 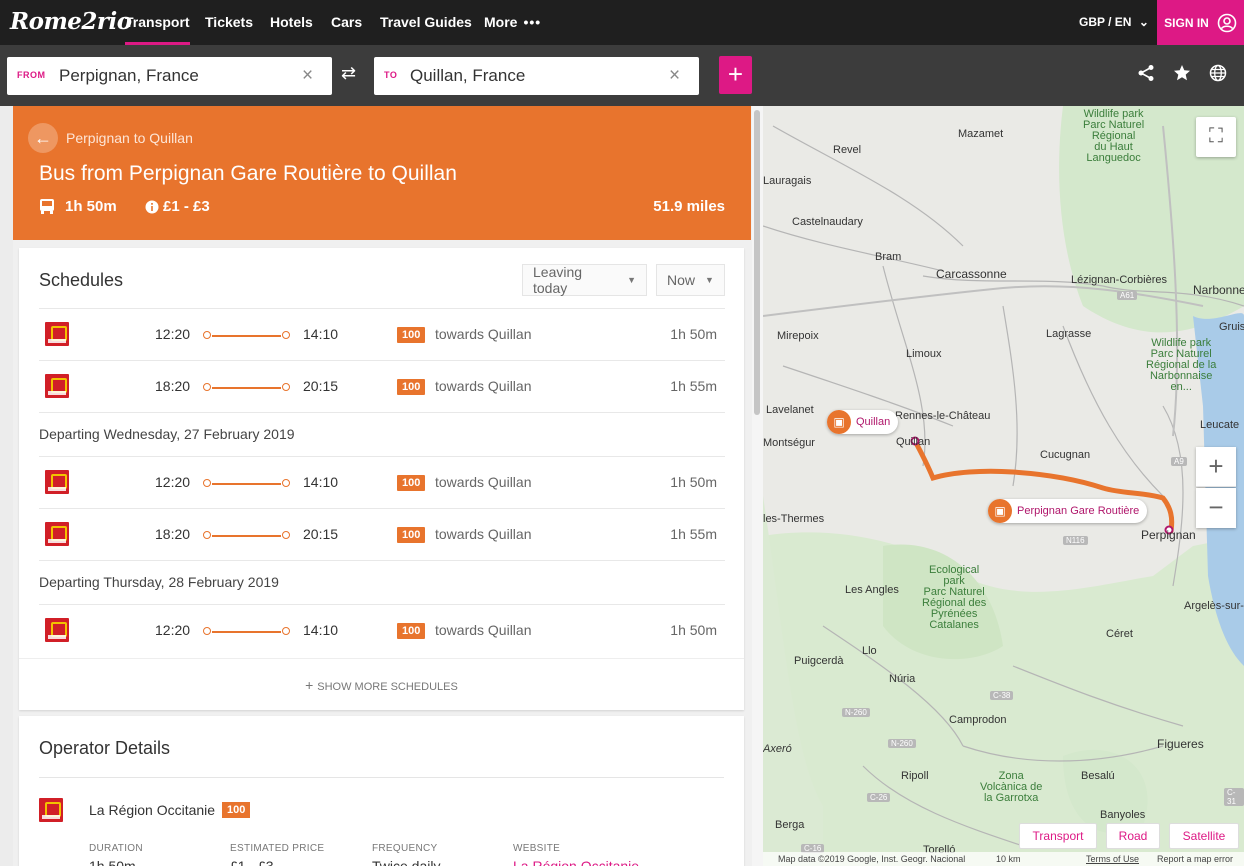 I want to click on from-field: FROM Perpignan, France ×, so click(x=169, y=76).